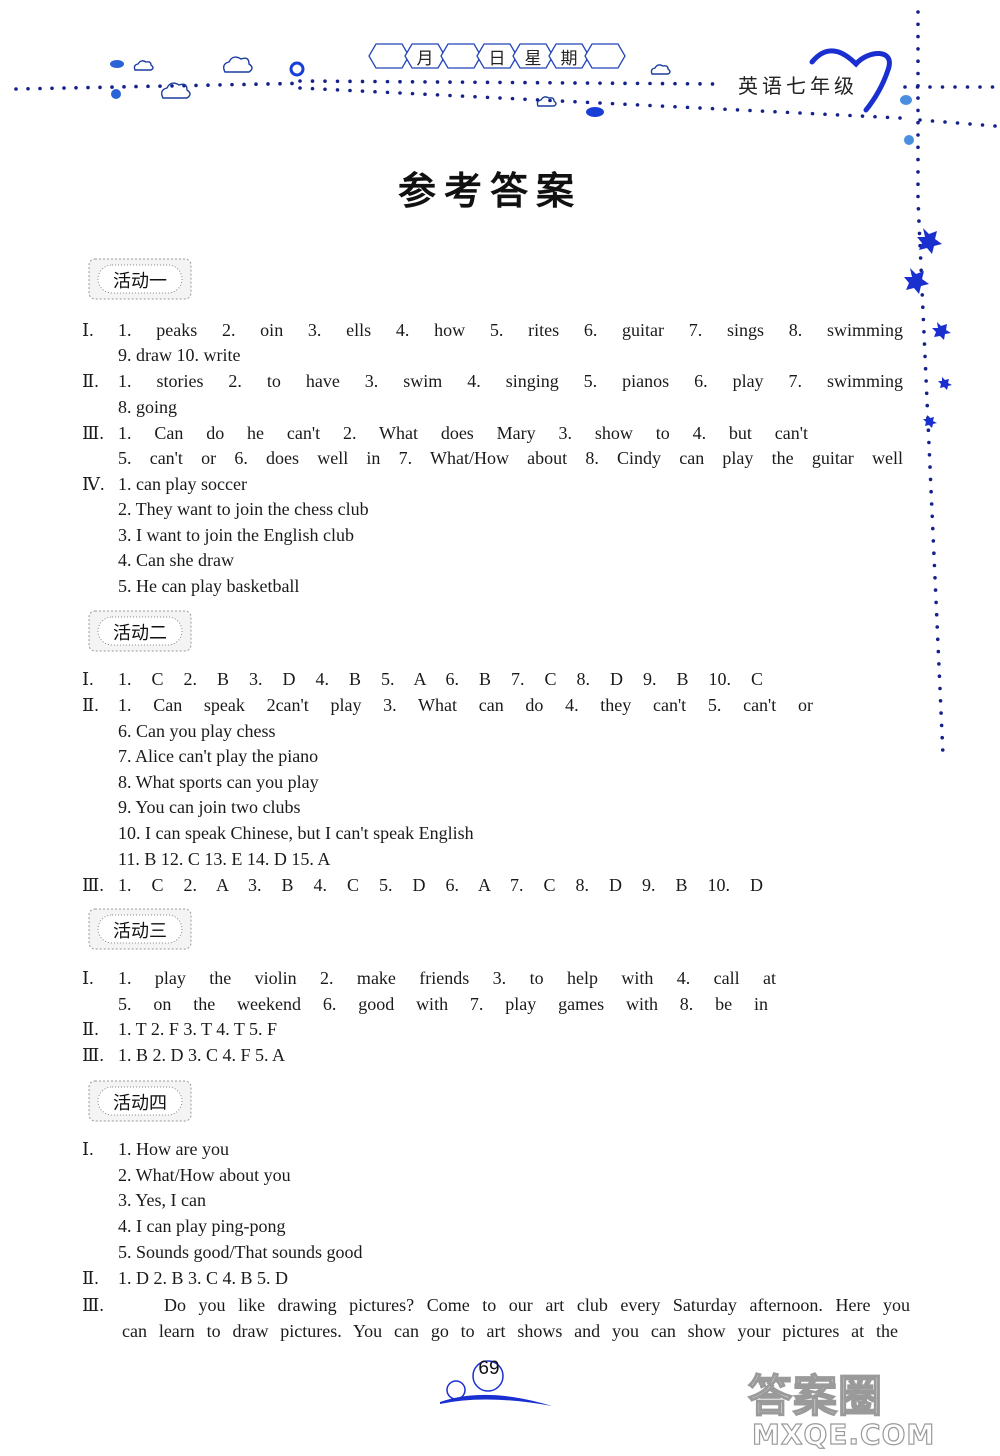 This screenshot has height=1456, width=1000. I want to click on roman-numeral: Ⅰ., so click(88, 330).